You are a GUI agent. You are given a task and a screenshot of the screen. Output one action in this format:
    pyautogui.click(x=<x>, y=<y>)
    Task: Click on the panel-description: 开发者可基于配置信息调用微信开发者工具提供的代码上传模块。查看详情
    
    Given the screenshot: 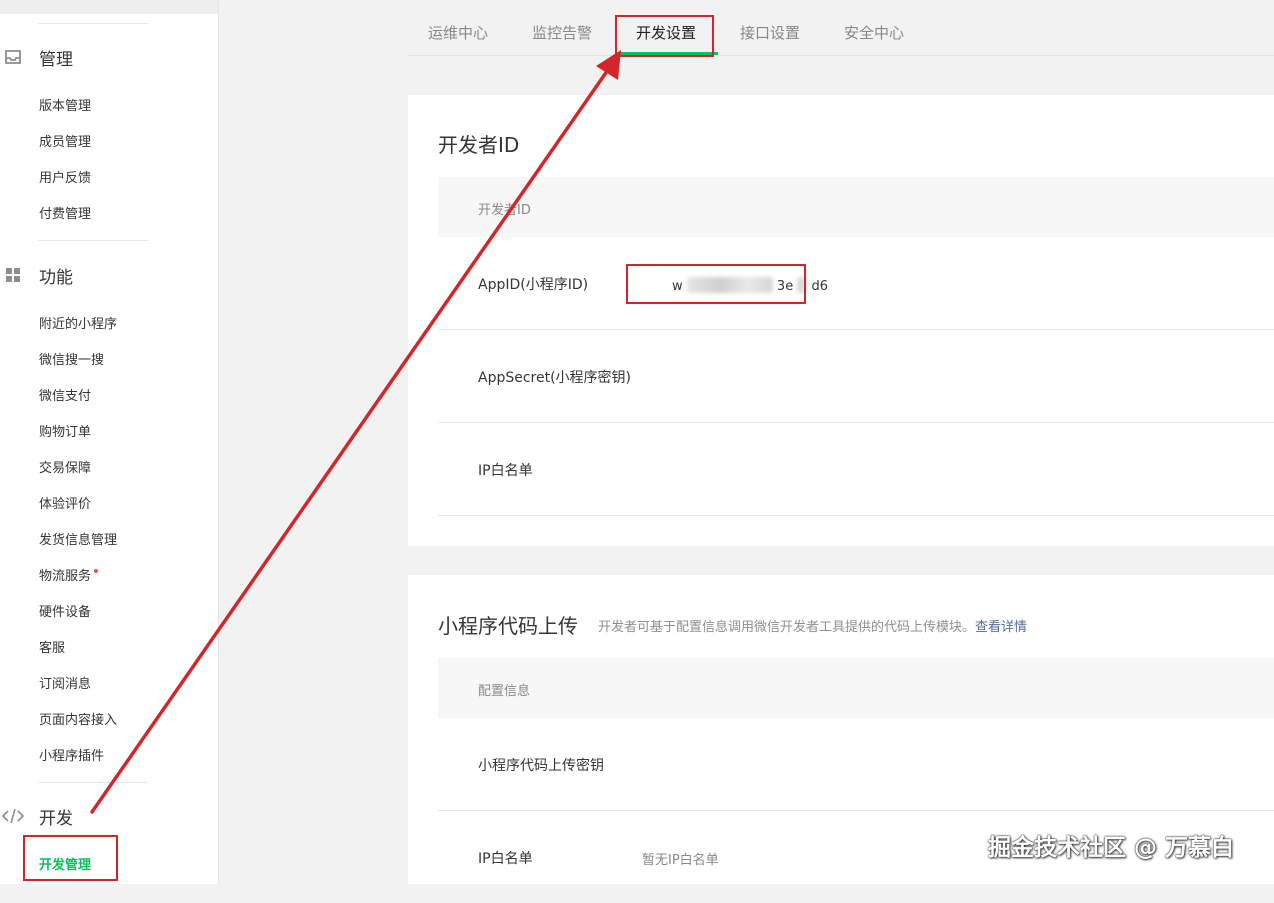 What is the action you would take?
    pyautogui.click(x=812, y=625)
    